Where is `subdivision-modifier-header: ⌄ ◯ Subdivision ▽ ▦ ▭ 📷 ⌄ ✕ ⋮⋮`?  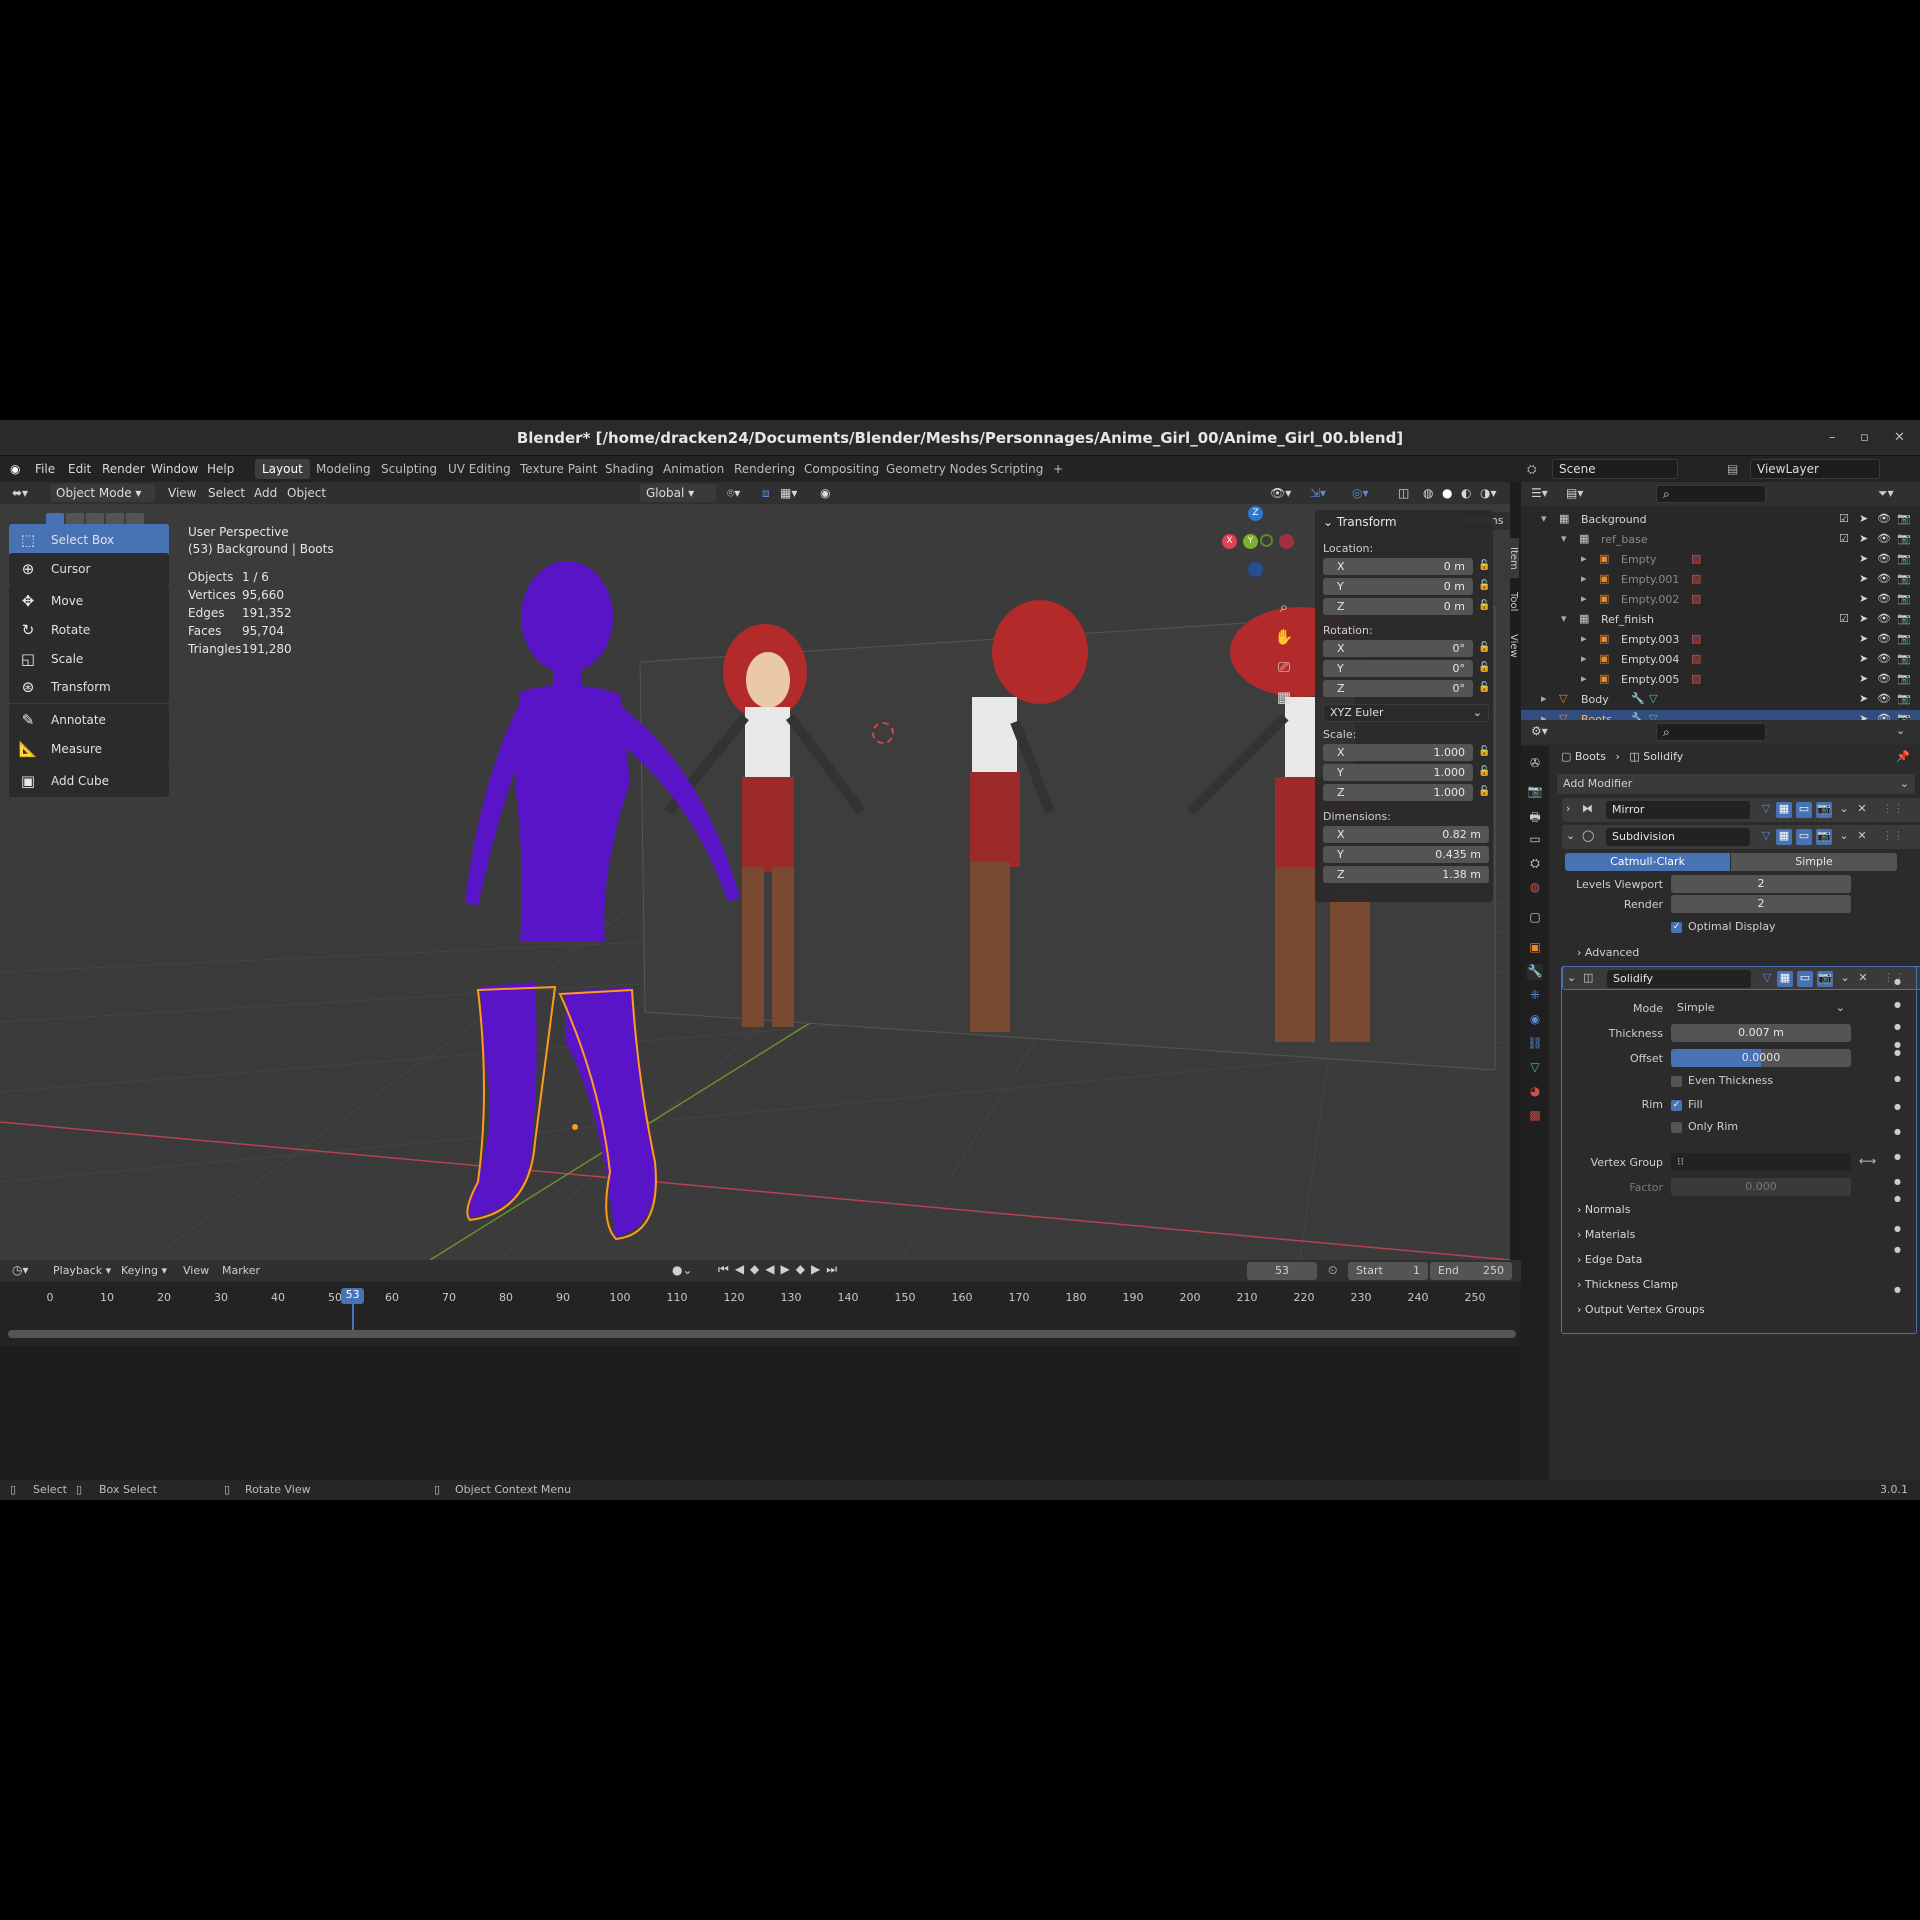
subdivision-modifier-header: ⌄ ◯ Subdivision ▽ ▦ ▭ 📷 ⌄ ✕ ⋮⋮ is located at coordinates (1741, 837).